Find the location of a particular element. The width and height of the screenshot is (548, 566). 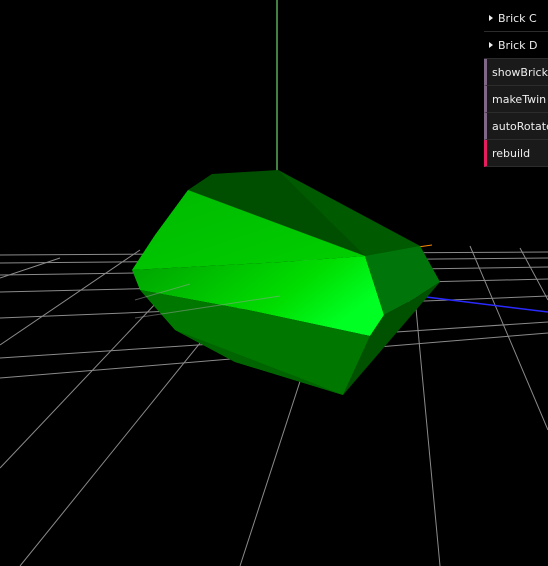

z-axis-line is located at coordinates (478, 303).